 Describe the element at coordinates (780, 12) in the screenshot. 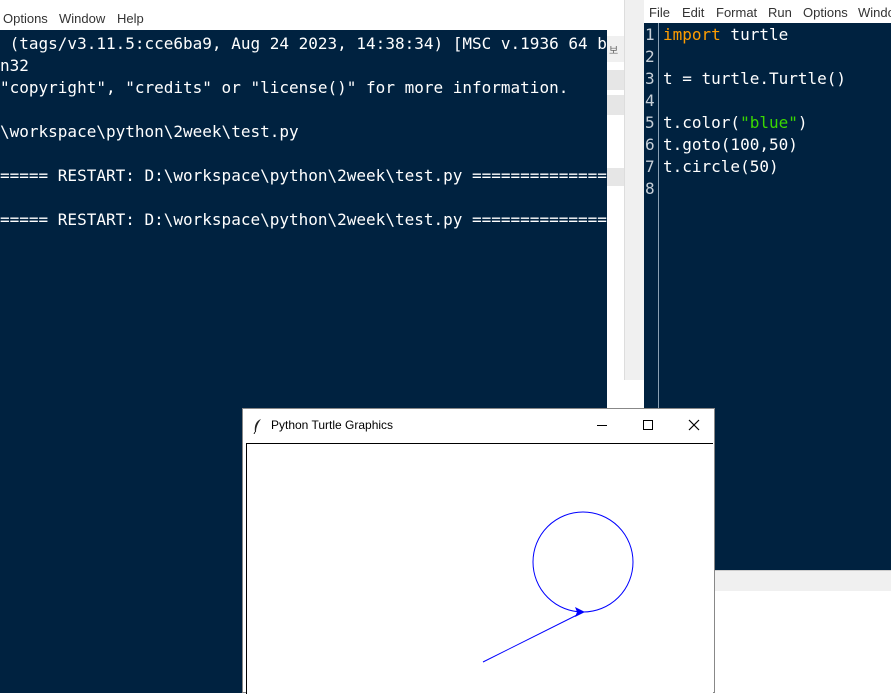

I see `editor-menu-run: Run` at that location.